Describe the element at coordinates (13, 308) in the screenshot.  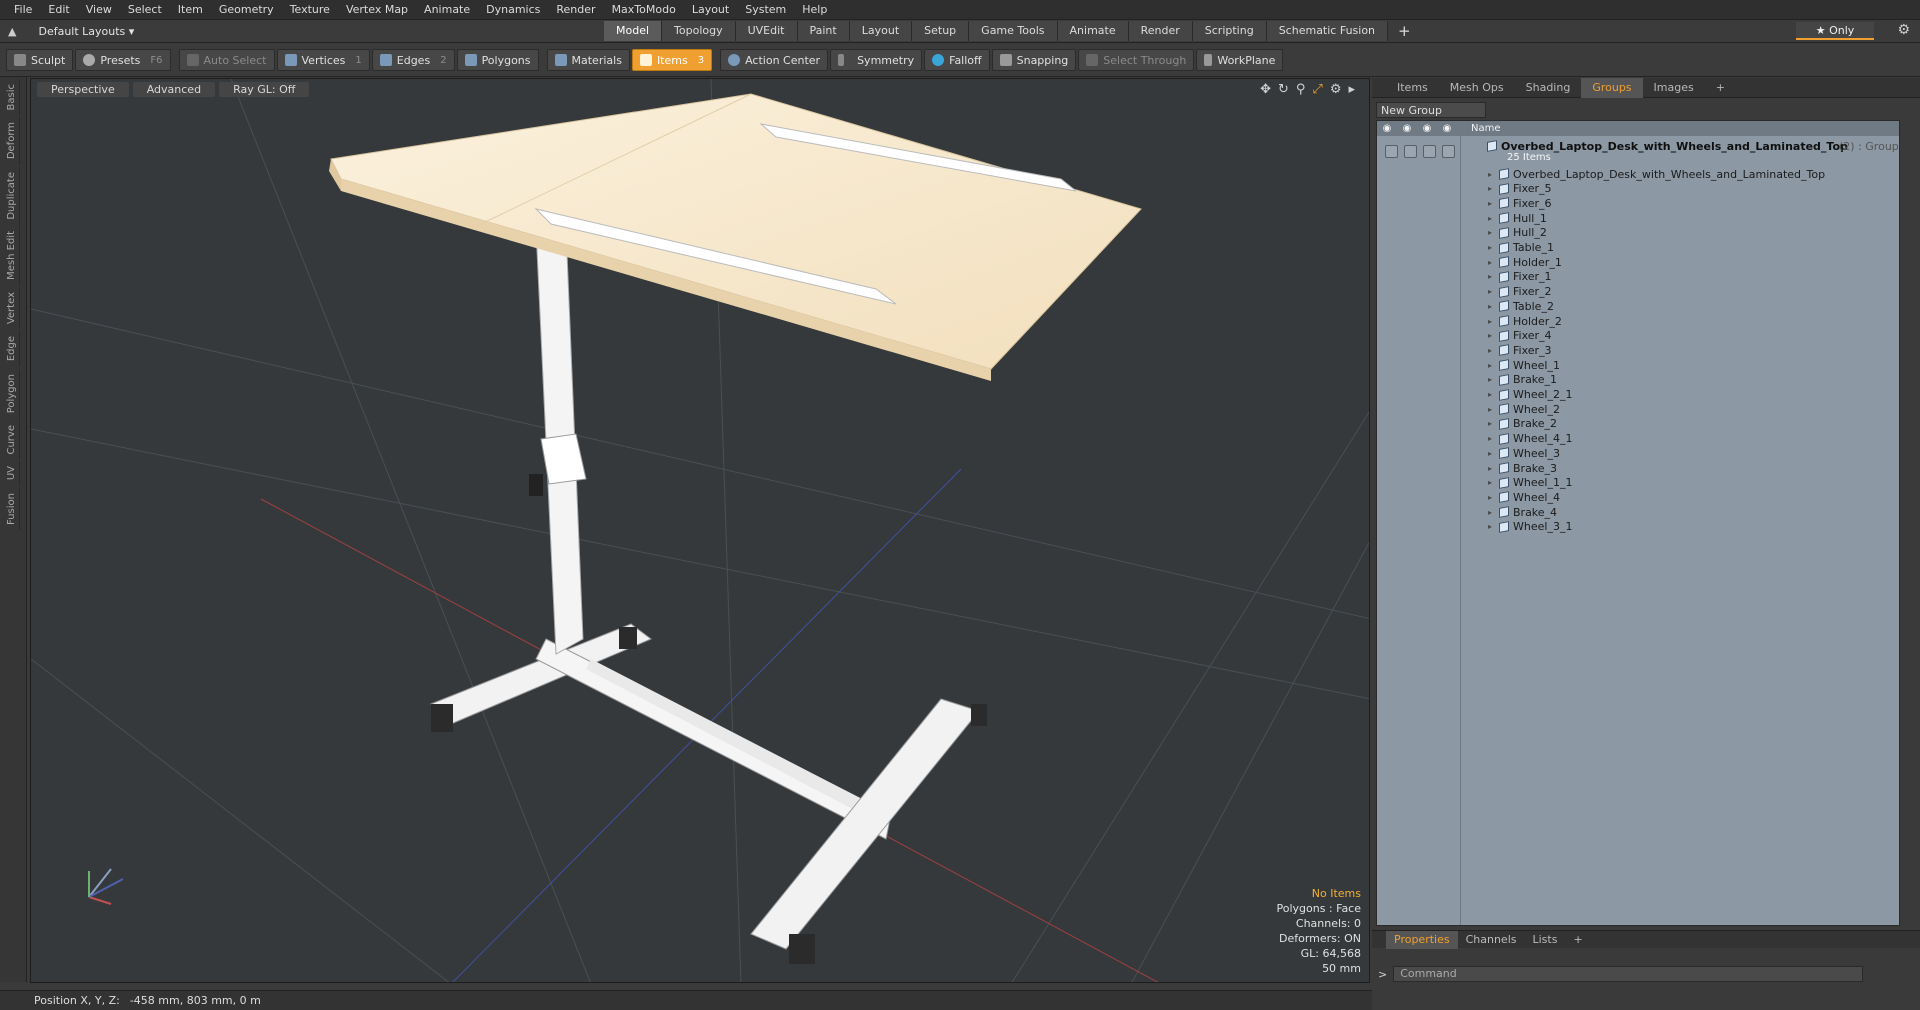
I see `left-tab-vertex: Vertex` at that location.